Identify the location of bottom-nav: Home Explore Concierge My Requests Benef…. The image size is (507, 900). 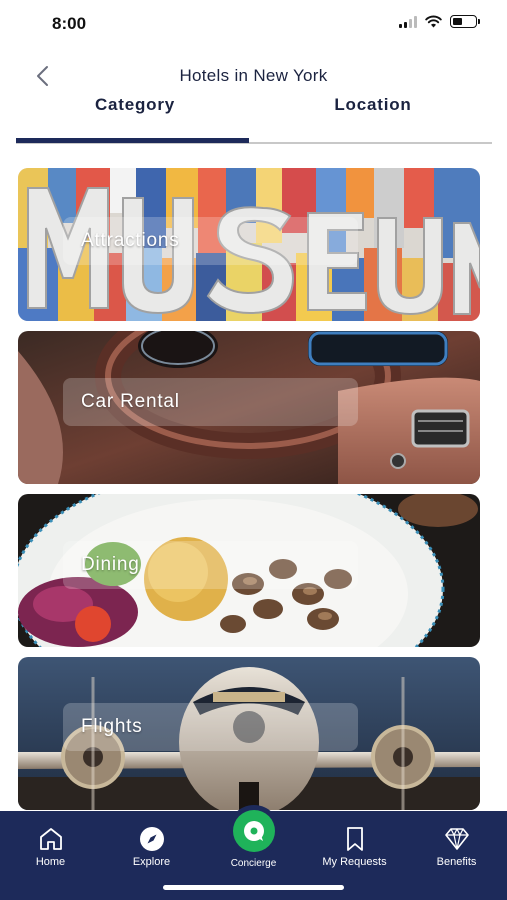
(253, 852).